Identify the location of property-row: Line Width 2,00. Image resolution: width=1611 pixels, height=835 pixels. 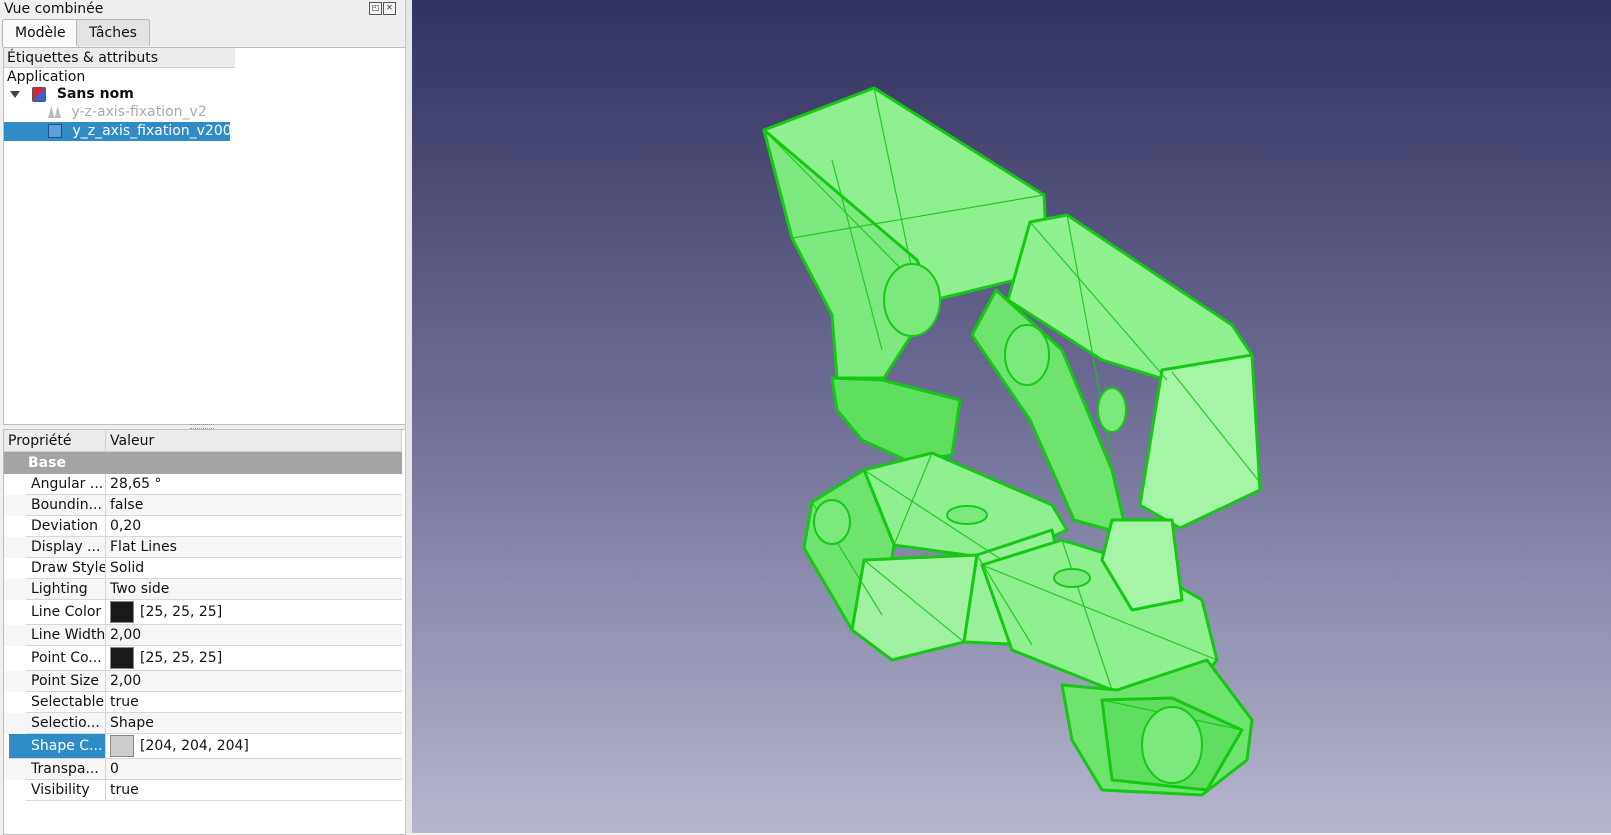
(203, 635).